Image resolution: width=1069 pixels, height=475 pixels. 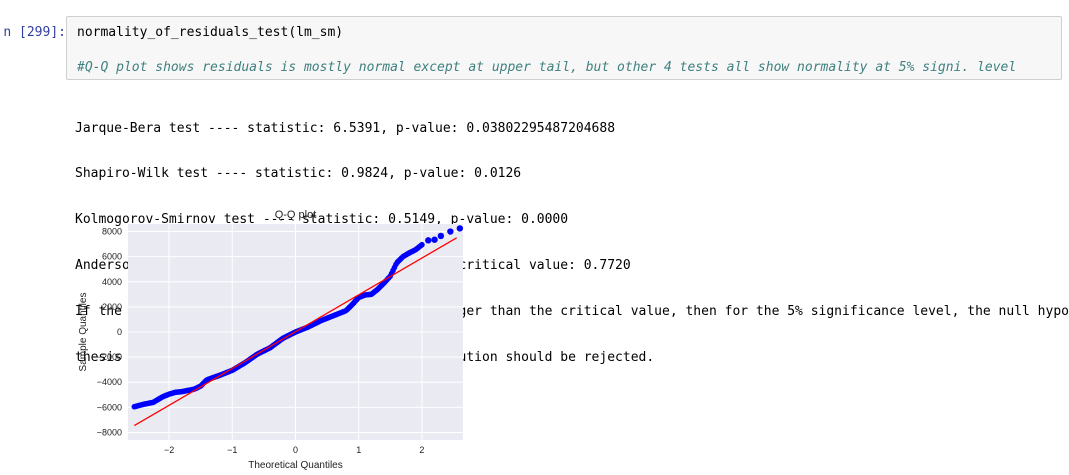 What do you see at coordinates (295, 465) in the screenshot?
I see `x-axis-label: Theoretical Quantiles` at bounding box center [295, 465].